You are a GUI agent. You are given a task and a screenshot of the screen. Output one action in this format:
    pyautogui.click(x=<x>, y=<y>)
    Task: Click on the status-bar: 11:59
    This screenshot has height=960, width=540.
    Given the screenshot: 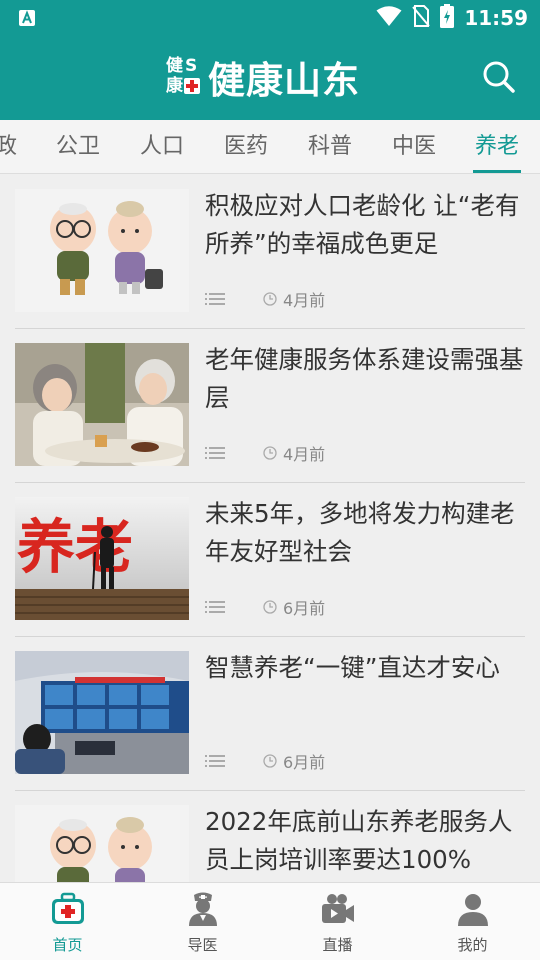 What is the action you would take?
    pyautogui.click(x=270, y=18)
    